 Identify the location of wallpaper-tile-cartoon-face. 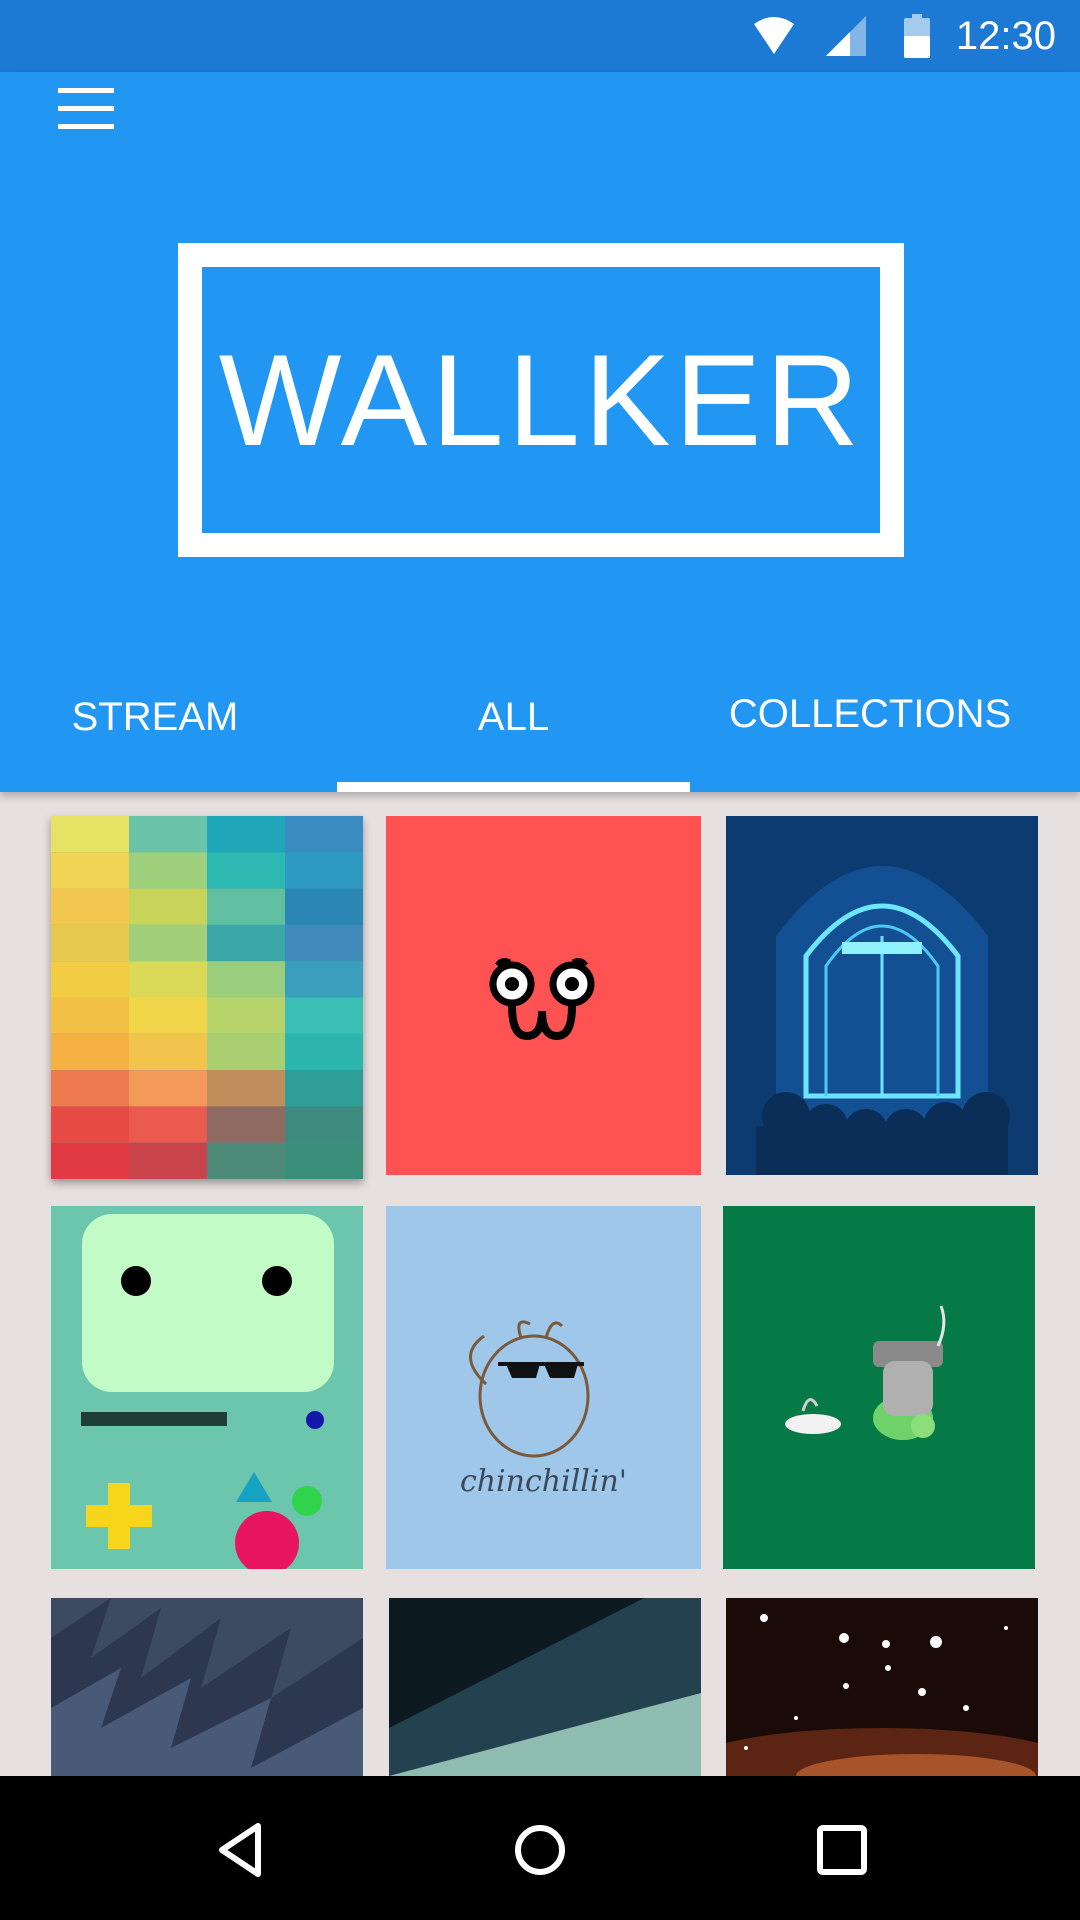
(543, 995).